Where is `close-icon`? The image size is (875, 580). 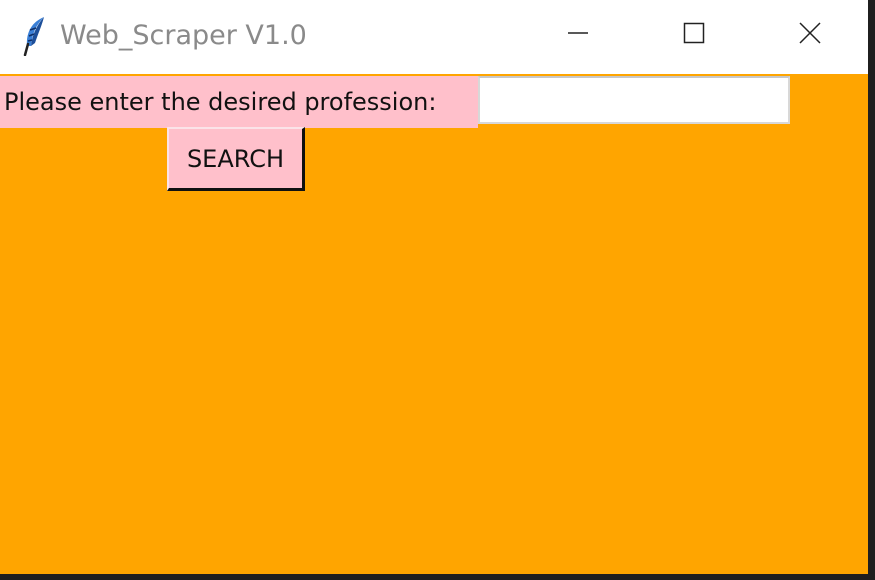 close-icon is located at coordinates (810, 35).